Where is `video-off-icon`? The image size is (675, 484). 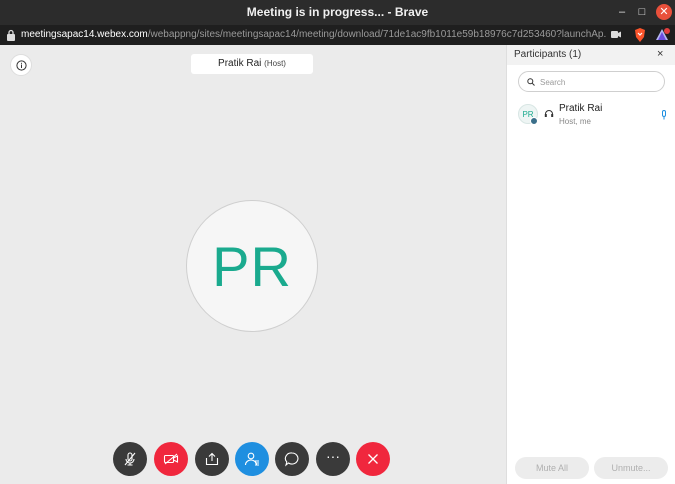 video-off-icon is located at coordinates (171, 459).